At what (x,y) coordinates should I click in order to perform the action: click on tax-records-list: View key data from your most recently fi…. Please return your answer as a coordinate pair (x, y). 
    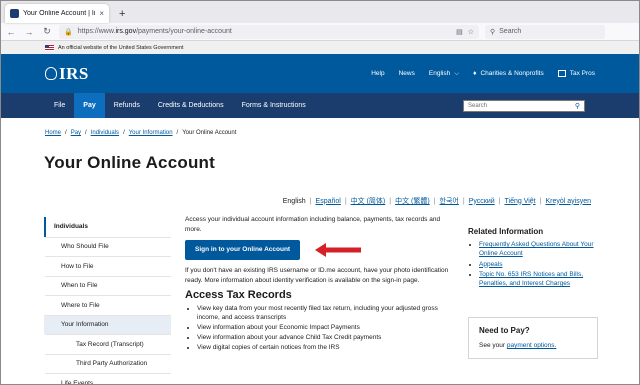
    Looking at the image, I should click on (320, 328).